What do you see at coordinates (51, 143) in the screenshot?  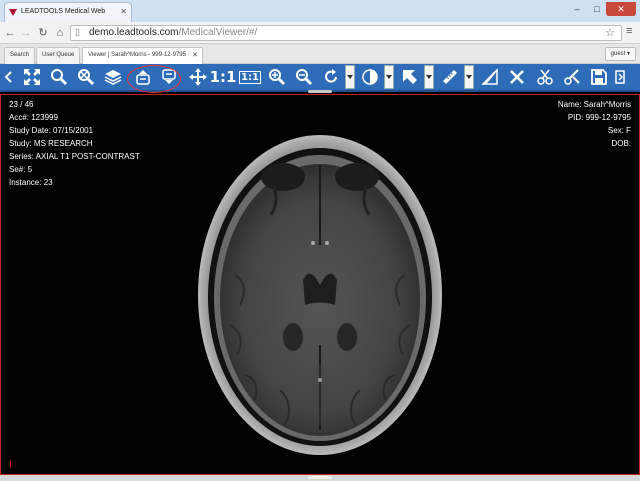 I see `study-name: Study: MS RESEARCH` at bounding box center [51, 143].